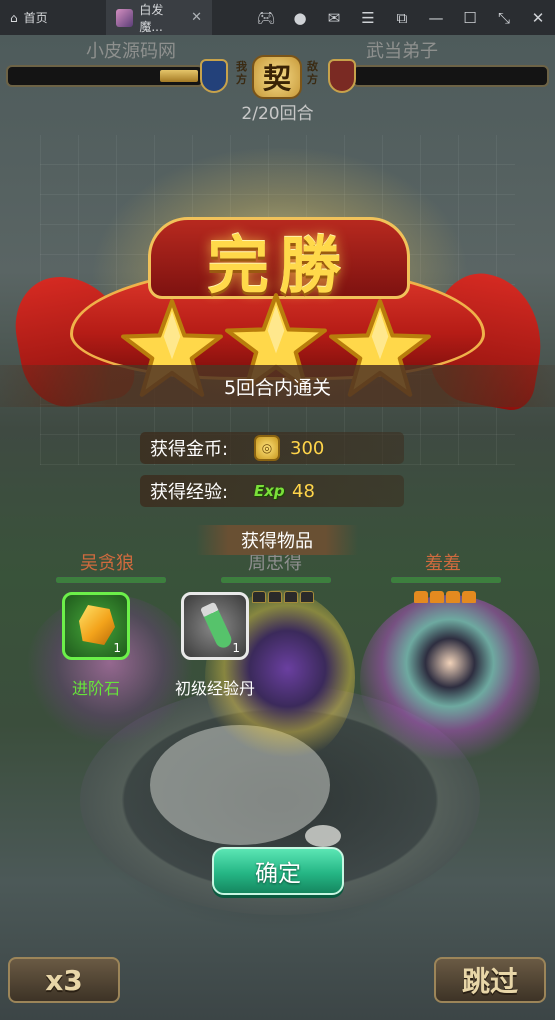 The image size is (555, 1020). I want to click on hero-name: 羞羞, so click(443, 563).